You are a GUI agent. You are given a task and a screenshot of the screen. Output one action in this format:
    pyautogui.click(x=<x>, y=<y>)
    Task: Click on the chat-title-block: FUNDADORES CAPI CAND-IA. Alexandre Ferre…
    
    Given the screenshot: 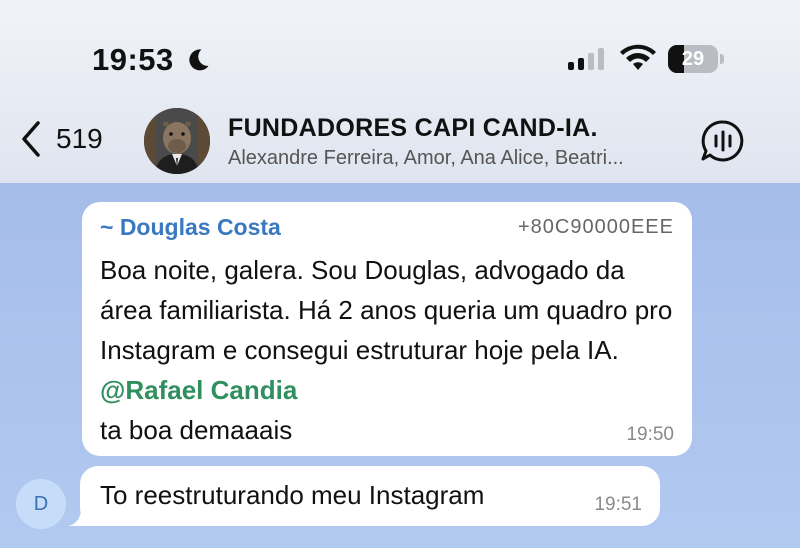 What is the action you would take?
    pyautogui.click(x=458, y=142)
    